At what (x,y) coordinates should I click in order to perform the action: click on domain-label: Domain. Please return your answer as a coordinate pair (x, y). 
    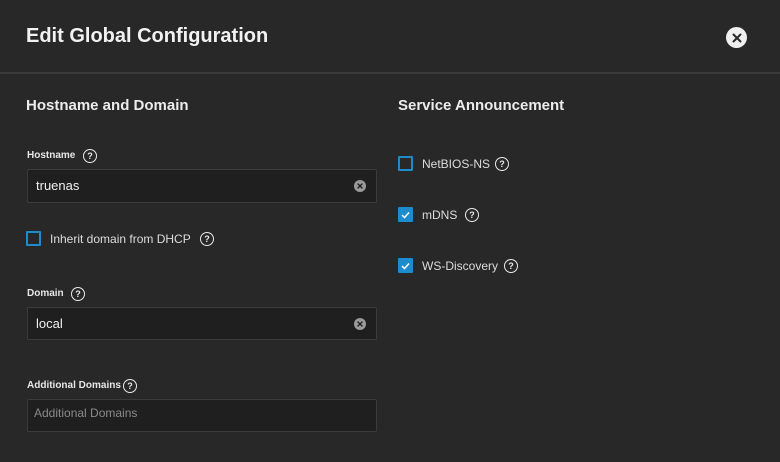
    Looking at the image, I should click on (45, 293).